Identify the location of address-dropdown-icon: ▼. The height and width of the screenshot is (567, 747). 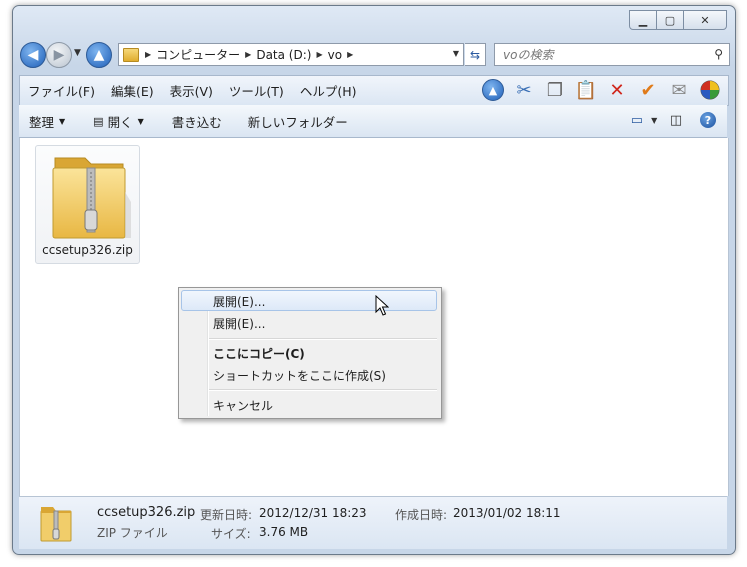
(456, 53).